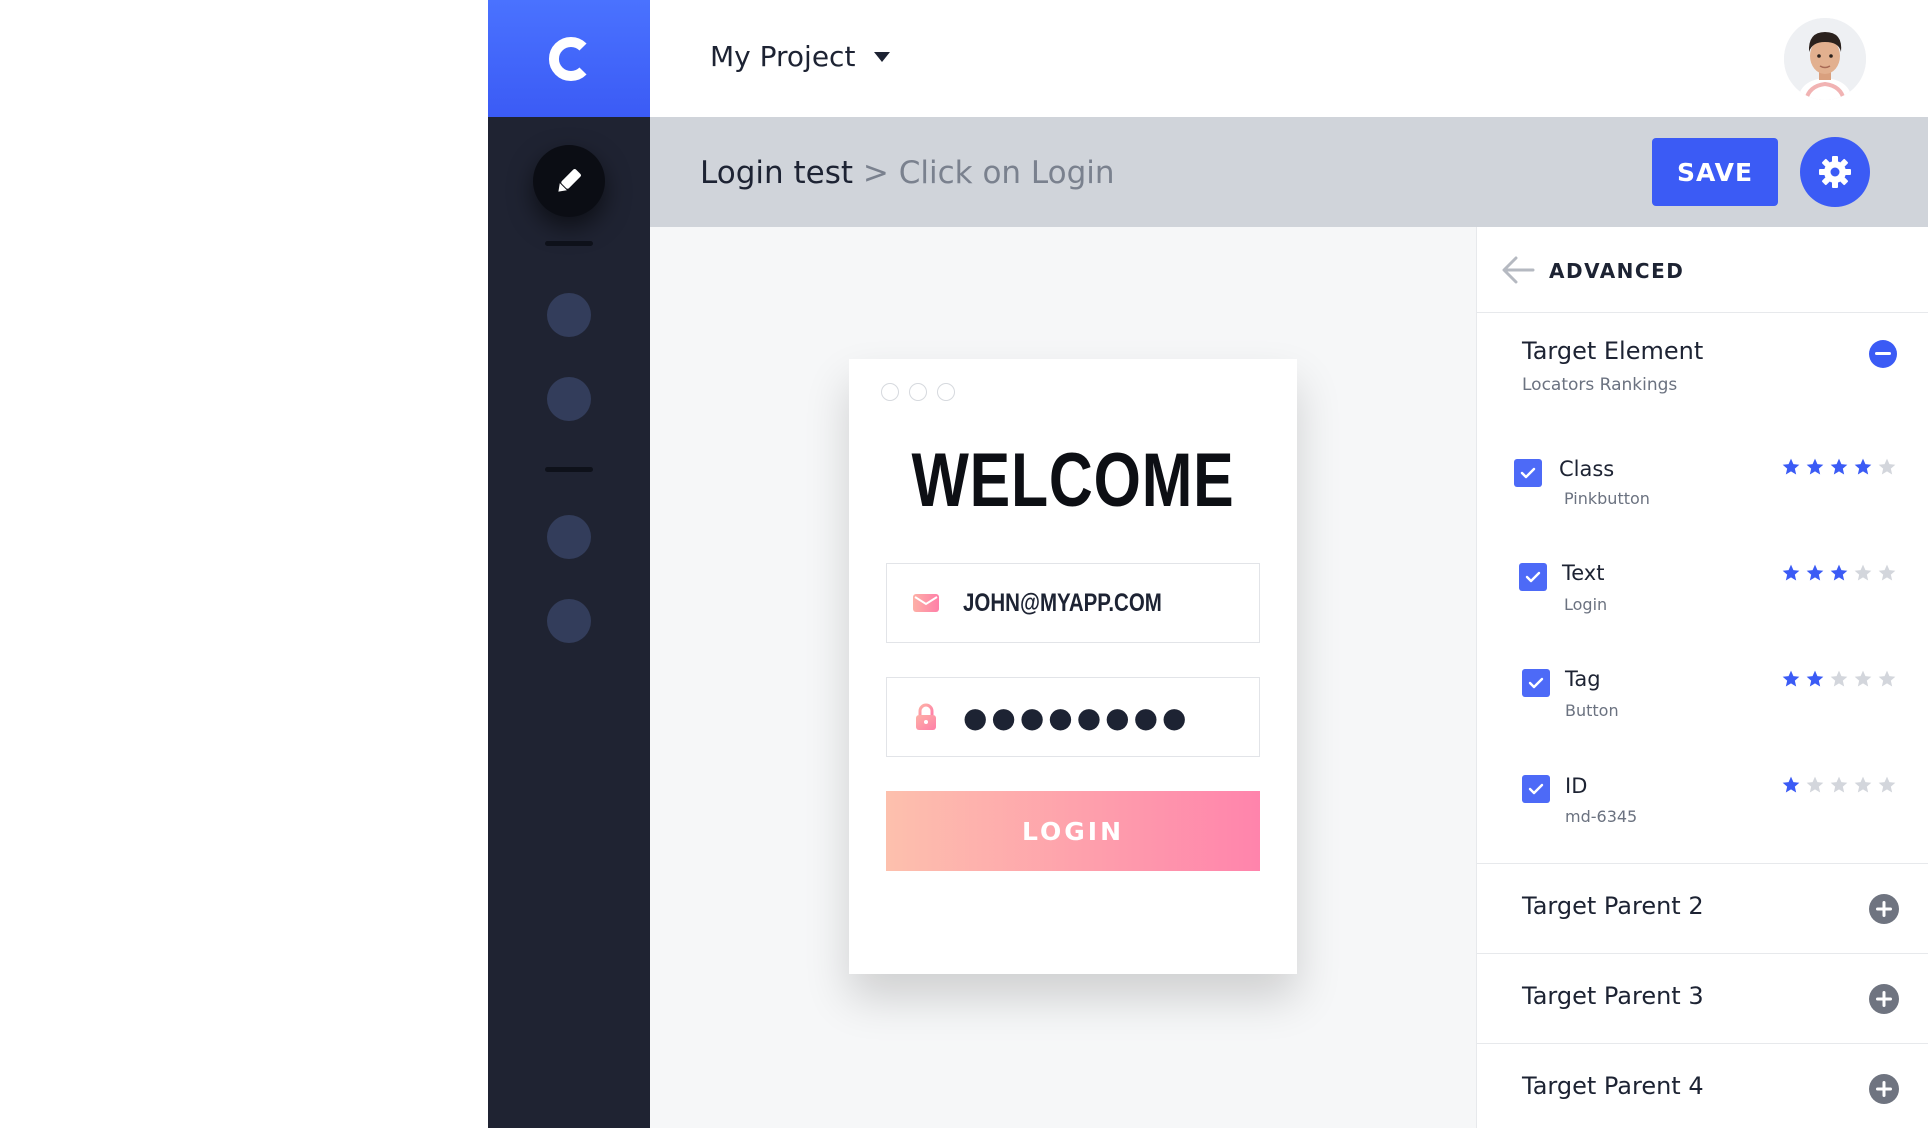 This screenshot has width=1928, height=1133. I want to click on project-switcher: My Project, so click(800, 56).